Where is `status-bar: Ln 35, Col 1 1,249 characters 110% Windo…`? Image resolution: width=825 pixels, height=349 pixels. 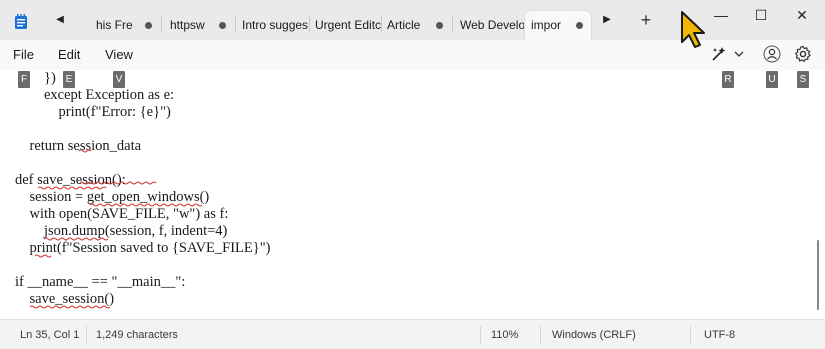
status-bar: Ln 35, Col 1 1,249 characters 110% Windo… is located at coordinates (412, 334).